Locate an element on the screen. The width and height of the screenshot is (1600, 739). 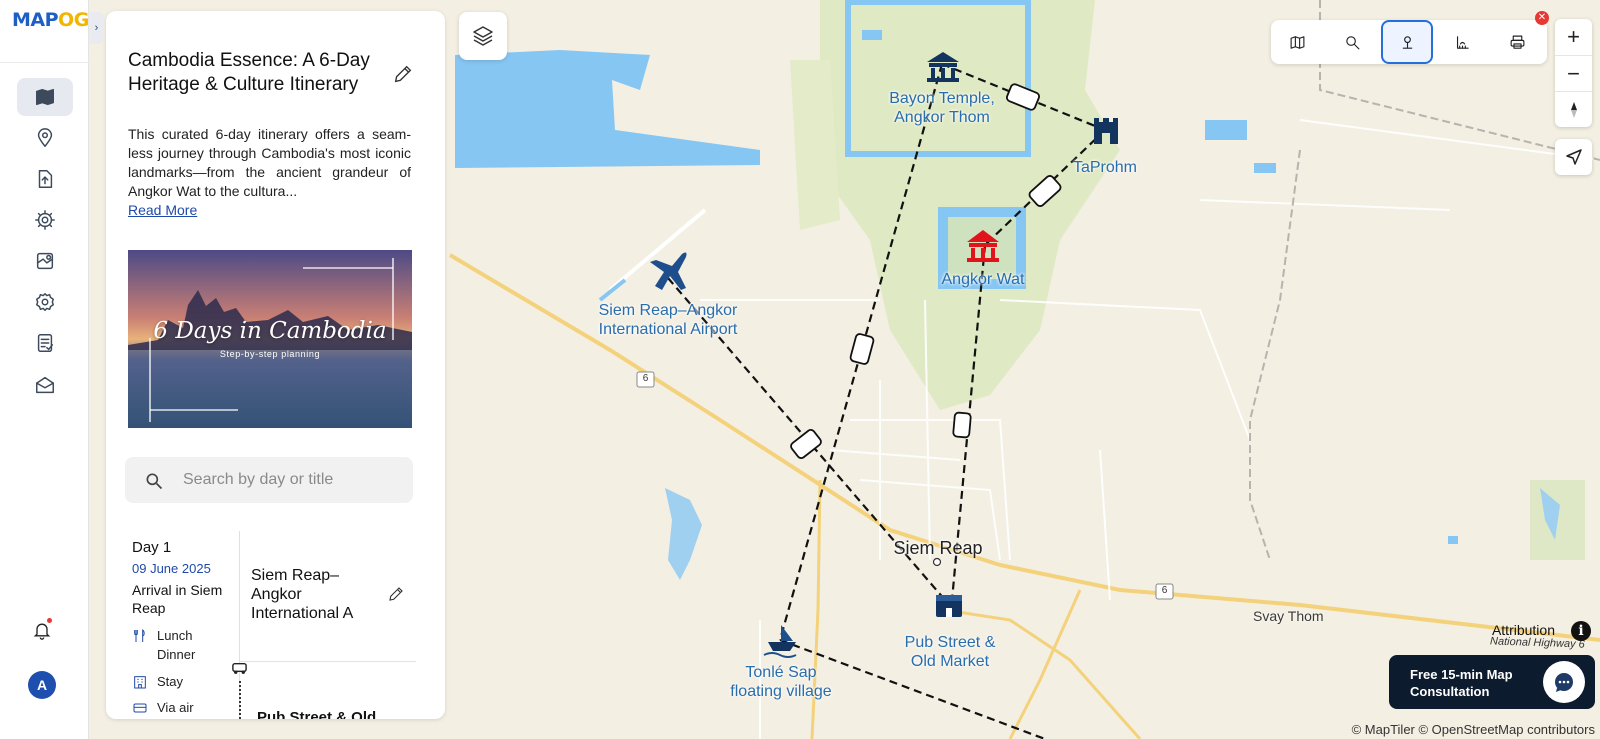
notification-dot is located at coordinates (49, 620).